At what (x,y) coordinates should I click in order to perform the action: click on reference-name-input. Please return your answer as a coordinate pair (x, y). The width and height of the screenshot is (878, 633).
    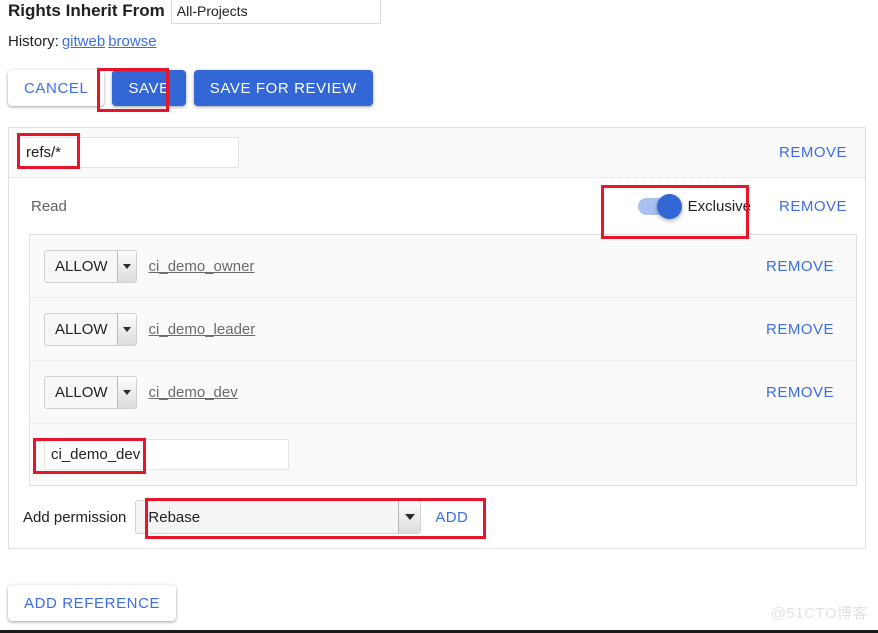
    Looking at the image, I should click on (129, 152).